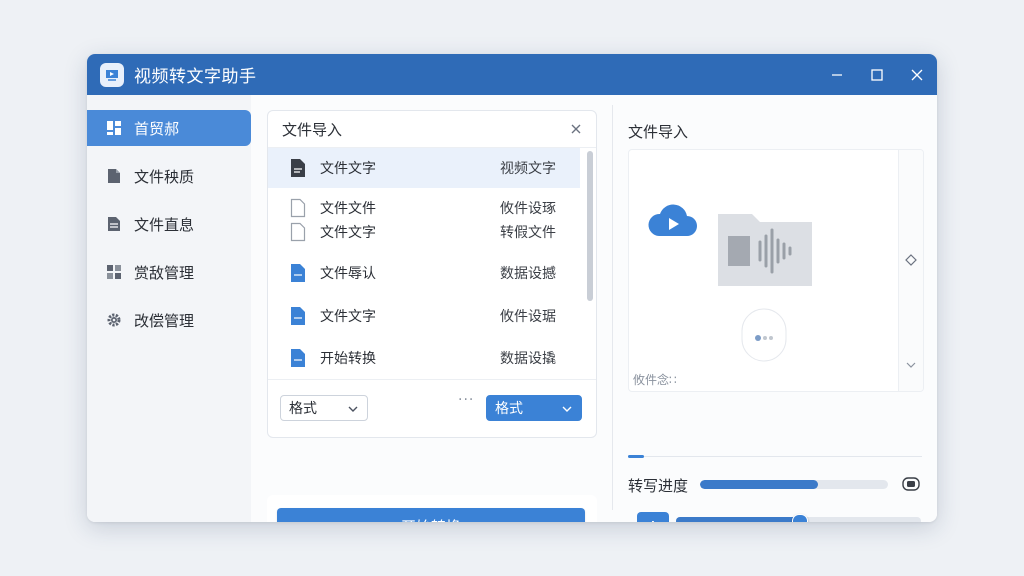 This screenshot has height=576, width=1024. I want to click on preview-caption: 攸件念∷, so click(655, 380).